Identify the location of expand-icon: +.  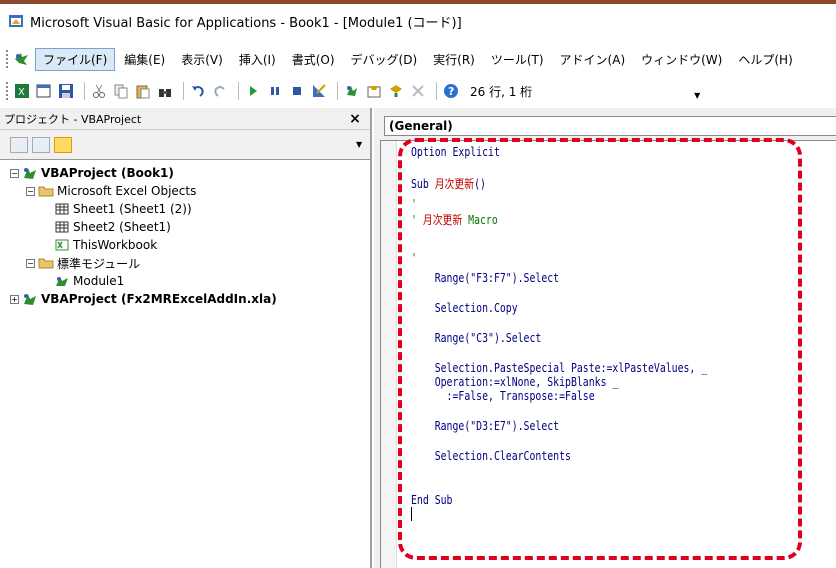
(14, 299).